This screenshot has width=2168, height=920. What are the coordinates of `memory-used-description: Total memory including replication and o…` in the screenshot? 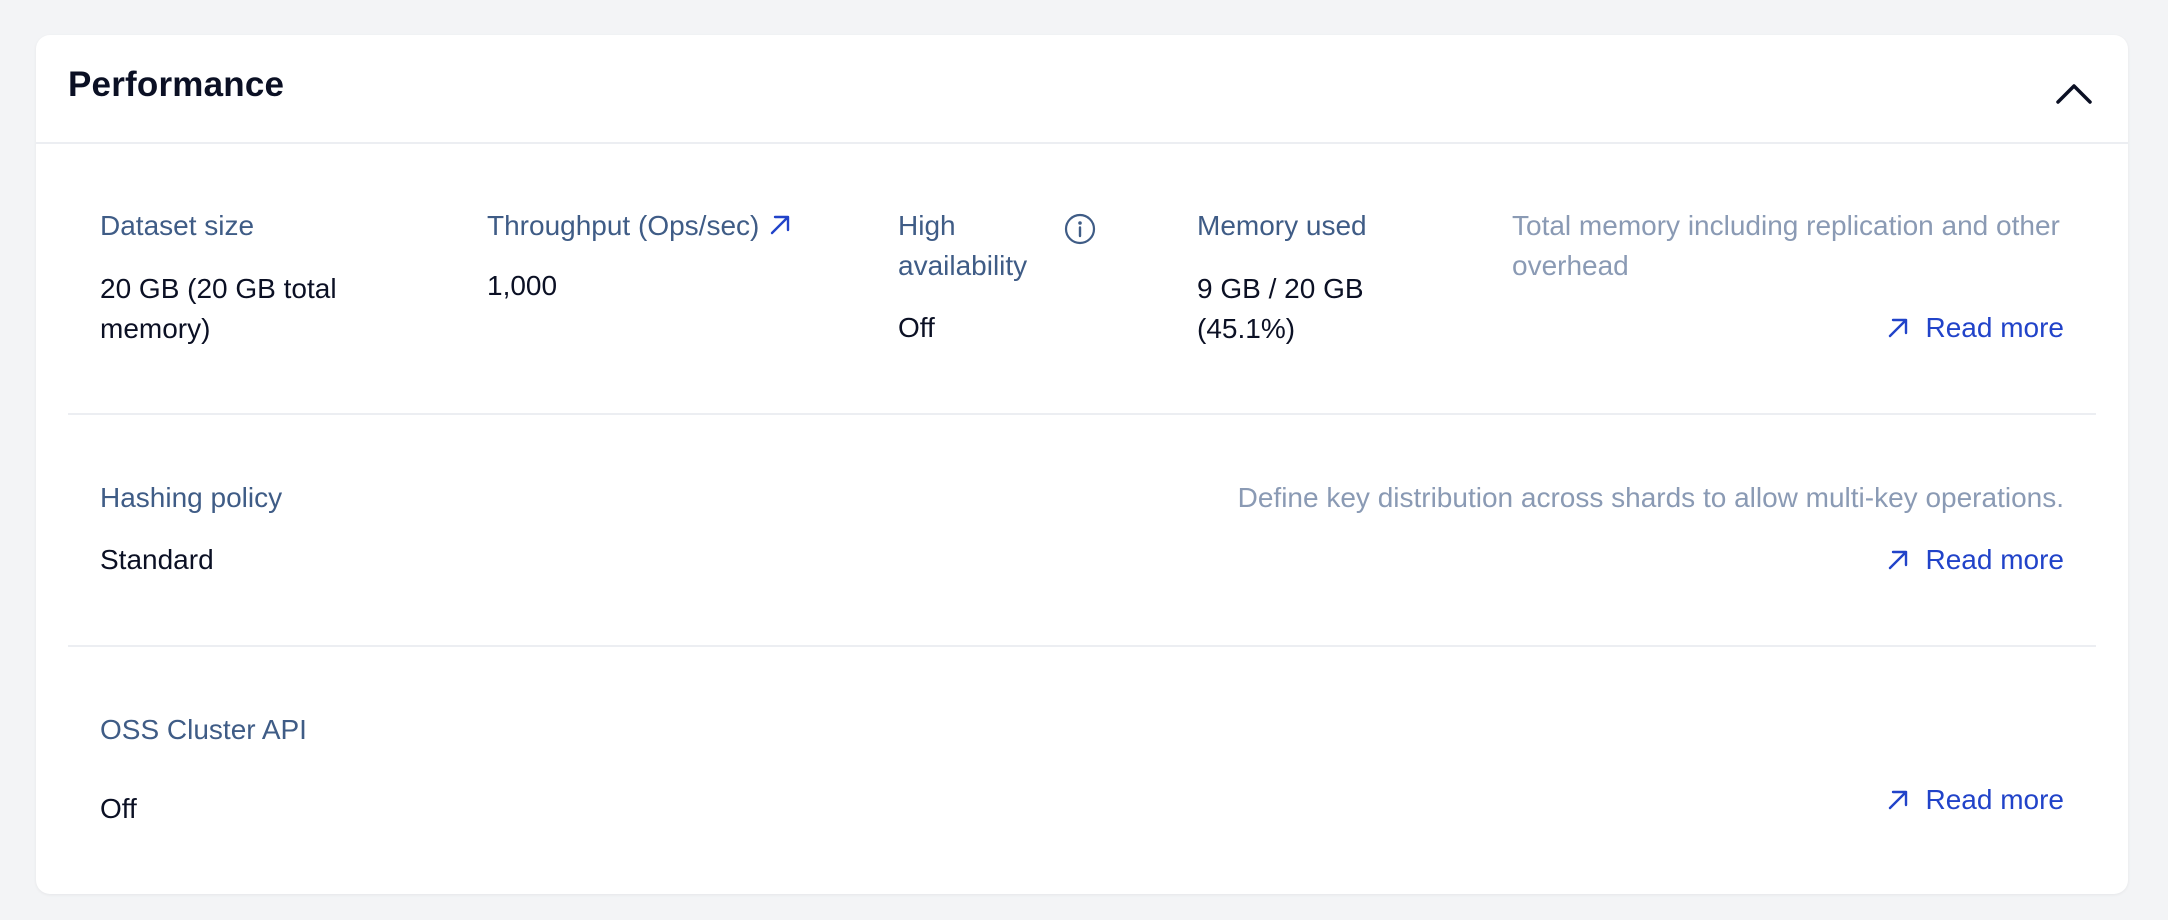 It's located at (1786, 245).